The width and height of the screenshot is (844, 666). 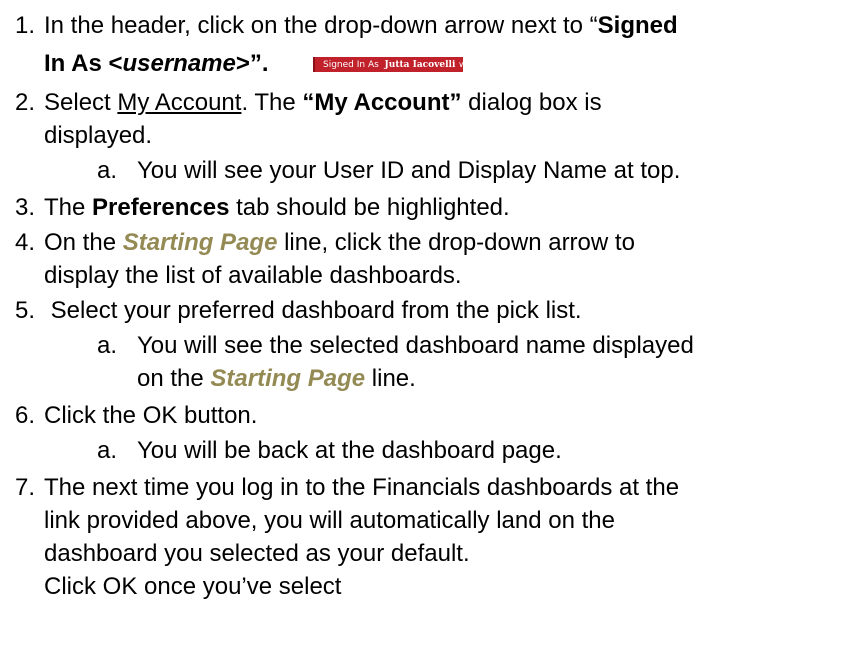 I want to click on sub-step-text: You will be back at the dashboard page., so click(x=349, y=450).